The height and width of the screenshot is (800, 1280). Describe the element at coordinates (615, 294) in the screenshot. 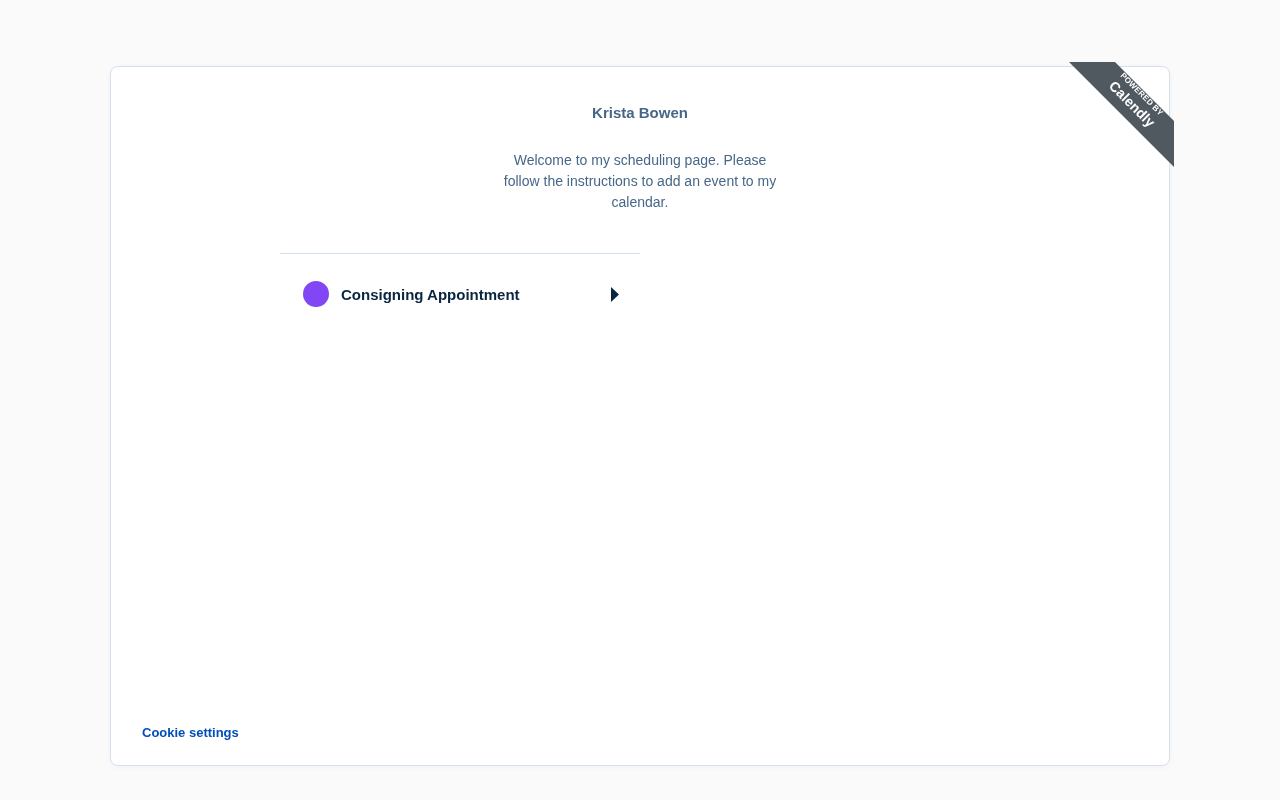

I see `triangle-right-icon` at that location.